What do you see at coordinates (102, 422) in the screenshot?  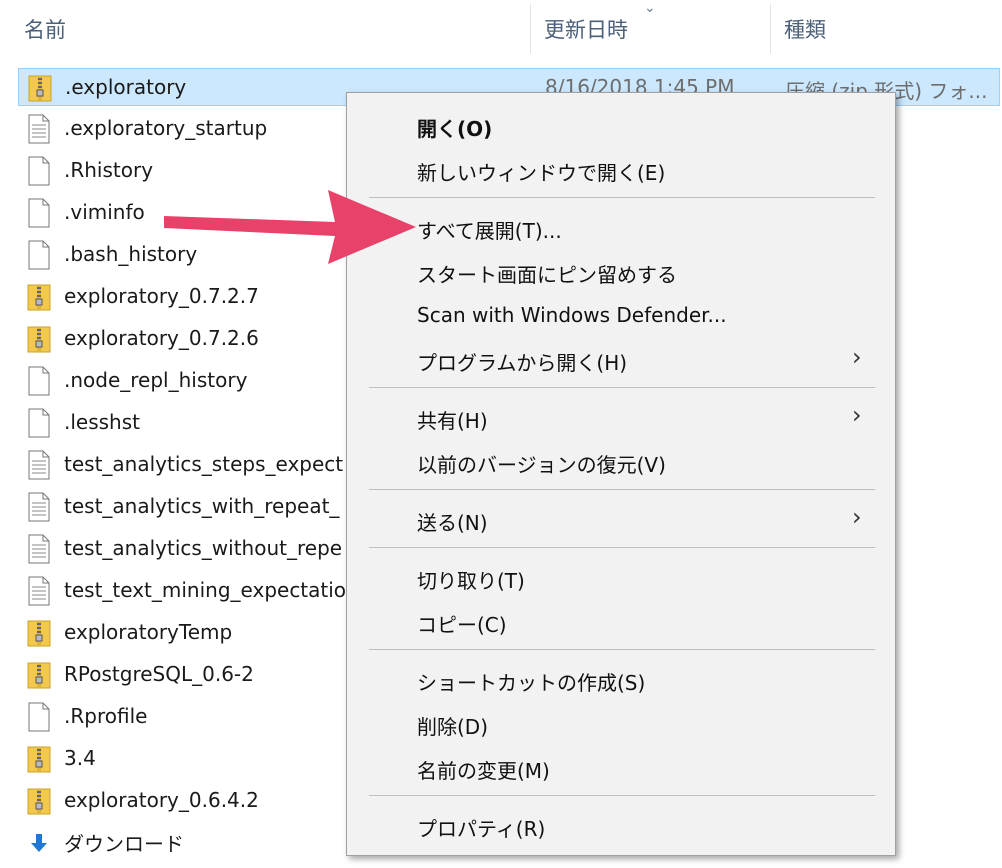 I see `file-name: .lesshst` at bounding box center [102, 422].